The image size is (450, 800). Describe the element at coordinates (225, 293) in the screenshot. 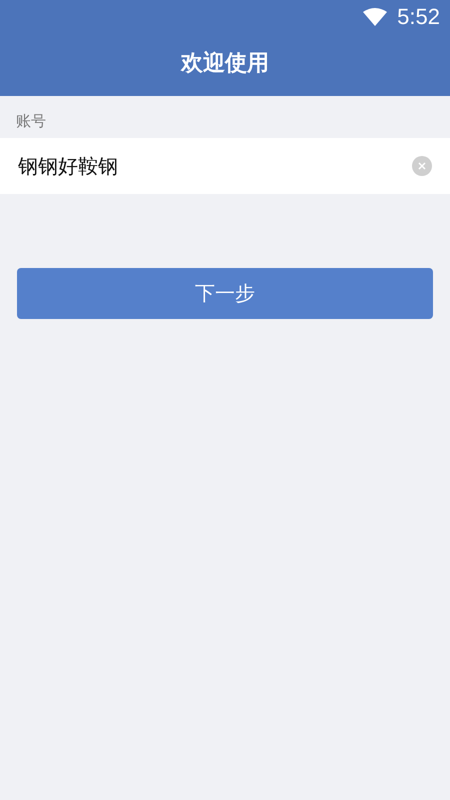

I see `next-button: 下一步` at that location.